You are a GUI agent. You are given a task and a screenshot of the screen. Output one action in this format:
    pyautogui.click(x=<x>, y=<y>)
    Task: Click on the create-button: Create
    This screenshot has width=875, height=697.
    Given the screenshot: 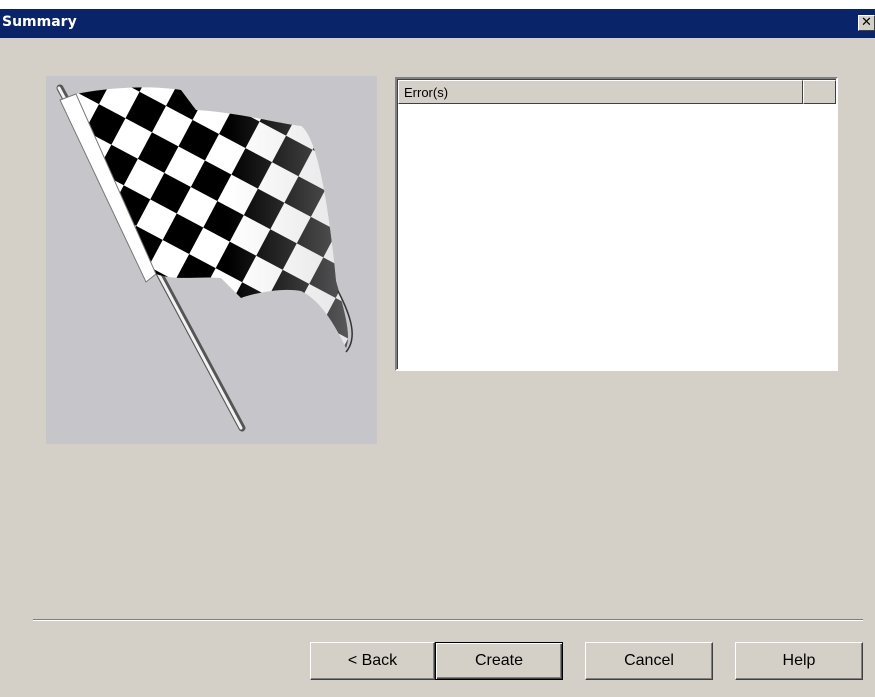 What is the action you would take?
    pyautogui.click(x=499, y=661)
    